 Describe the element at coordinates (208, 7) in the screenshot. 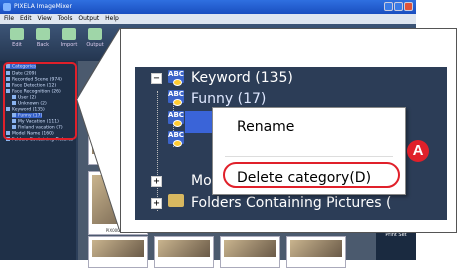

I see `title-bar: PIXELA ImageMixer` at that location.